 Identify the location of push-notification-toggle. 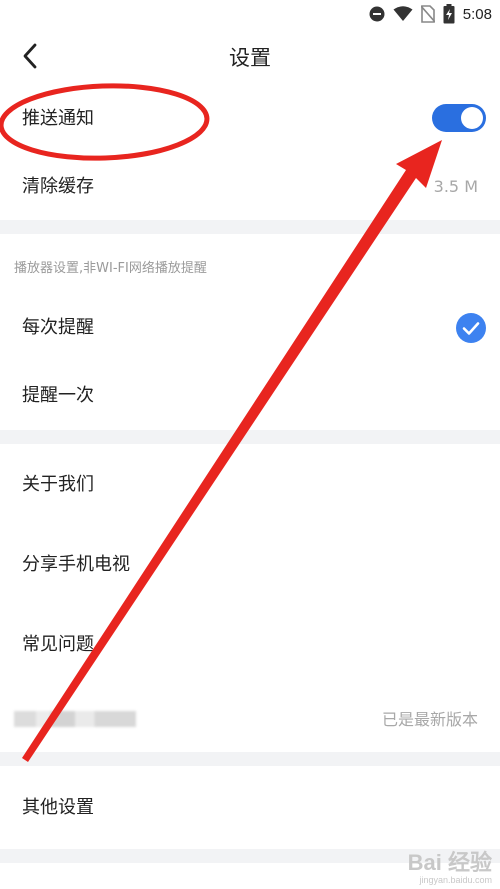
(459, 118).